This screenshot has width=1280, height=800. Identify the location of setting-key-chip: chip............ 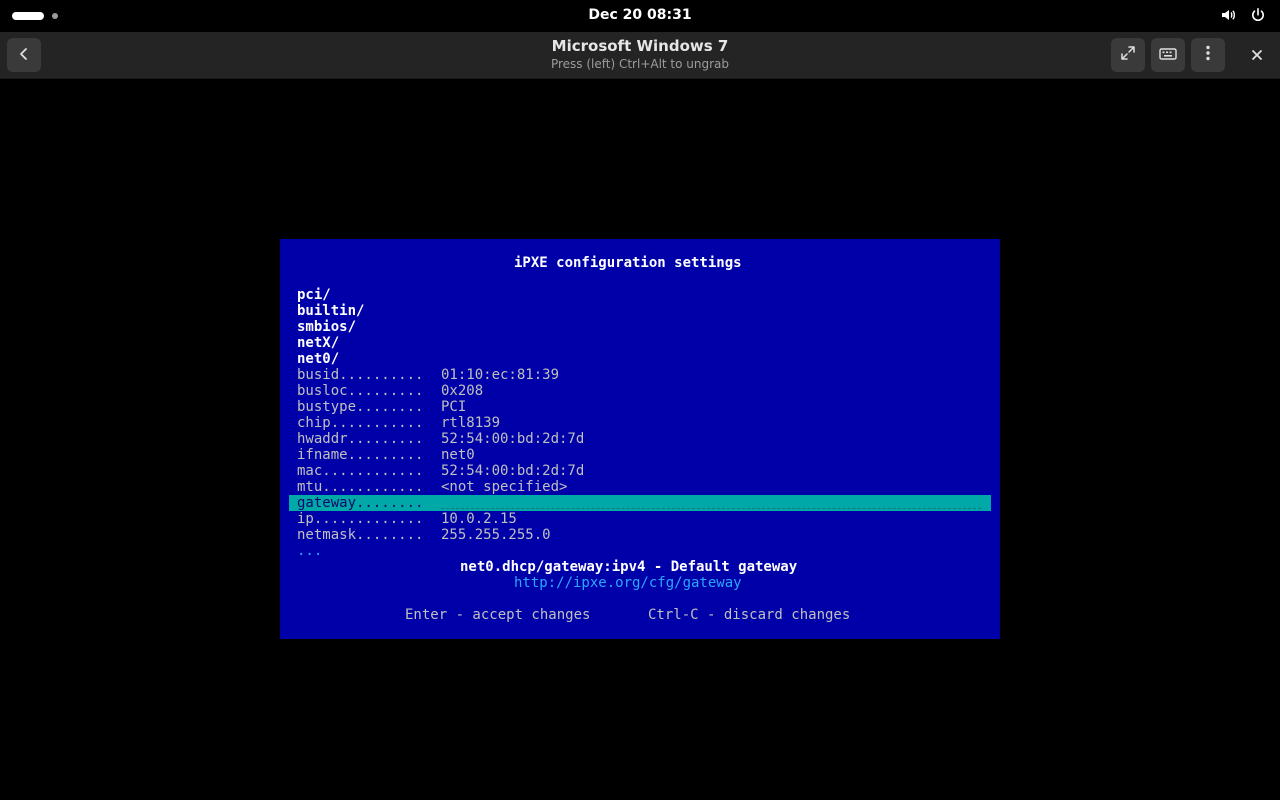
(360, 423).